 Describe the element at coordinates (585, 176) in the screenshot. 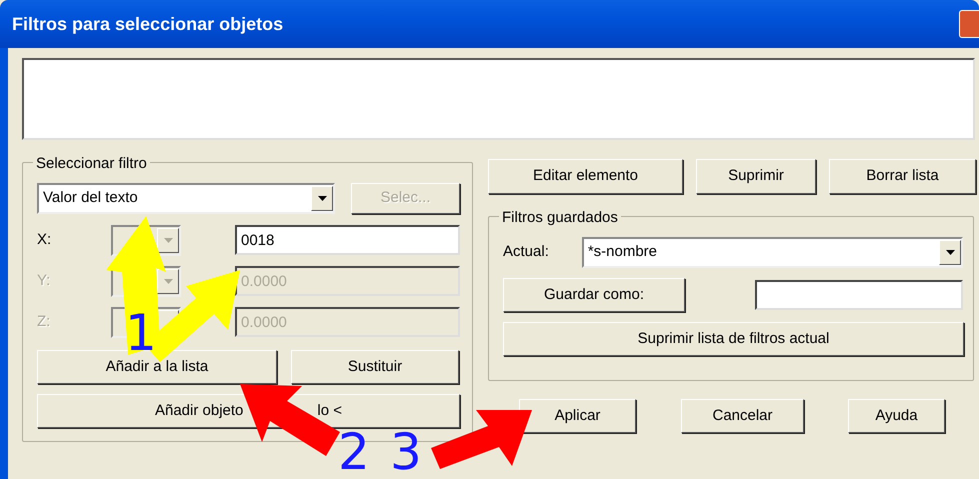

I see `list-action-button: Editar elemento` at that location.